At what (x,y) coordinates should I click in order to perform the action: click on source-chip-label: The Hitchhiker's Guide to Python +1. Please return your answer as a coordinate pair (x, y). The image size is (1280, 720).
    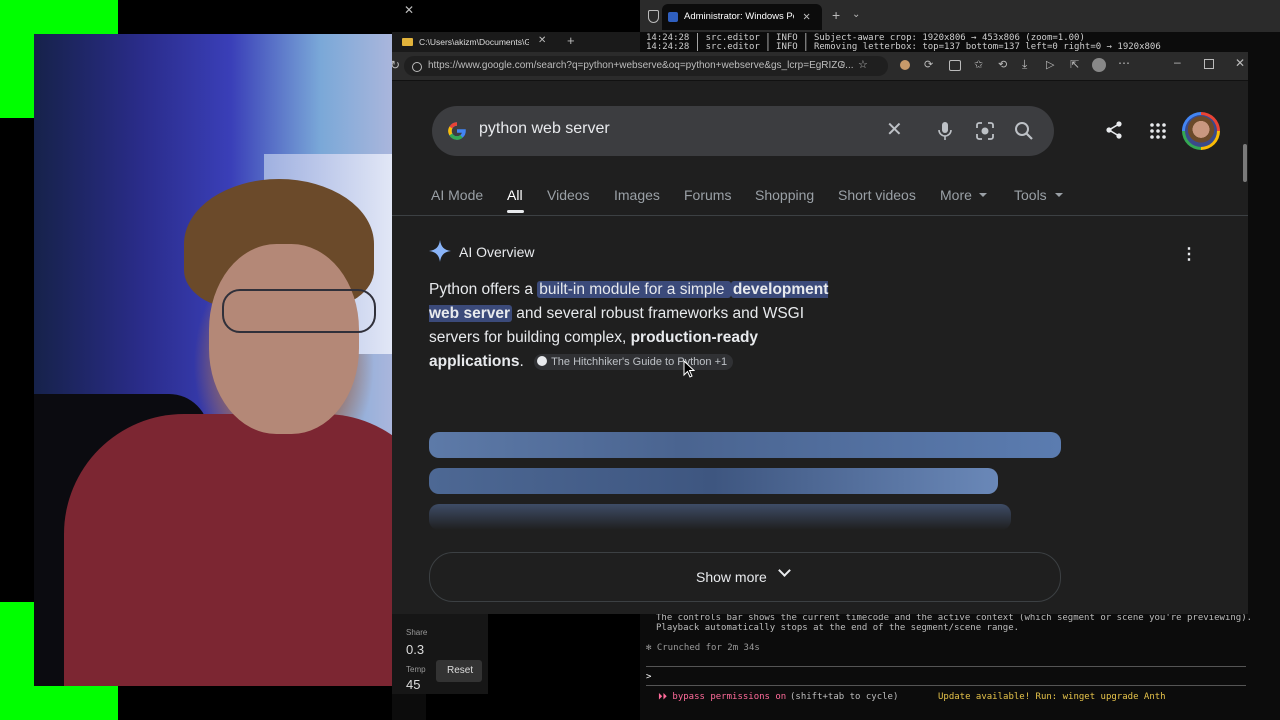
    Looking at the image, I should click on (639, 361).